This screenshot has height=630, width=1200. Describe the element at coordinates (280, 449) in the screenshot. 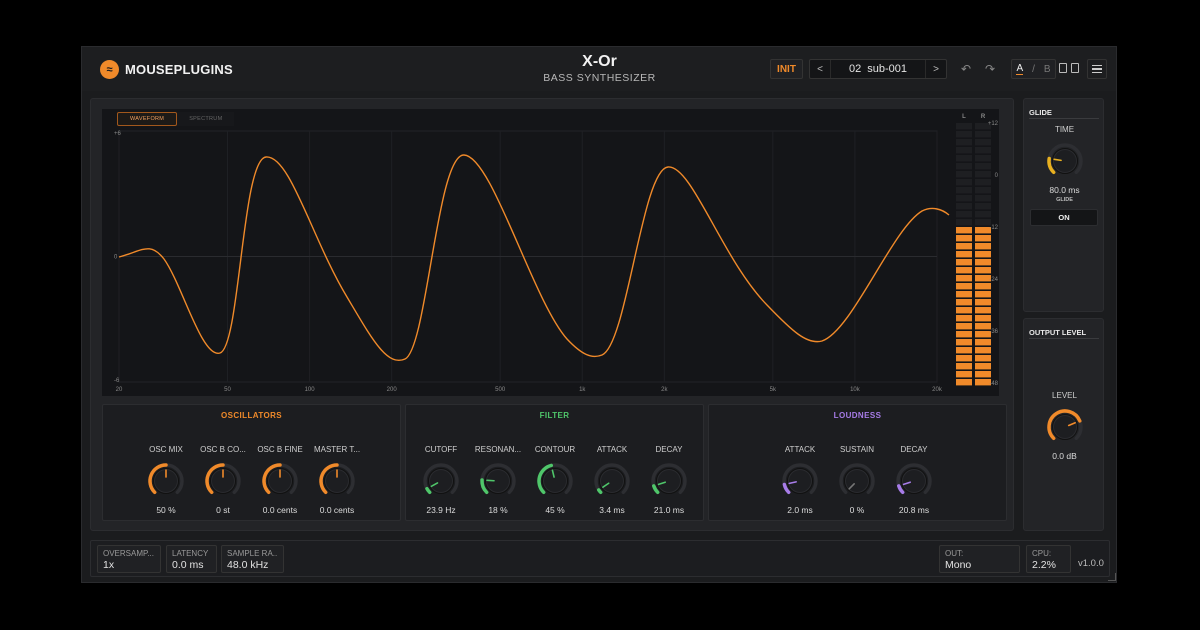

I see `knob-label: OSC B FINE` at that location.